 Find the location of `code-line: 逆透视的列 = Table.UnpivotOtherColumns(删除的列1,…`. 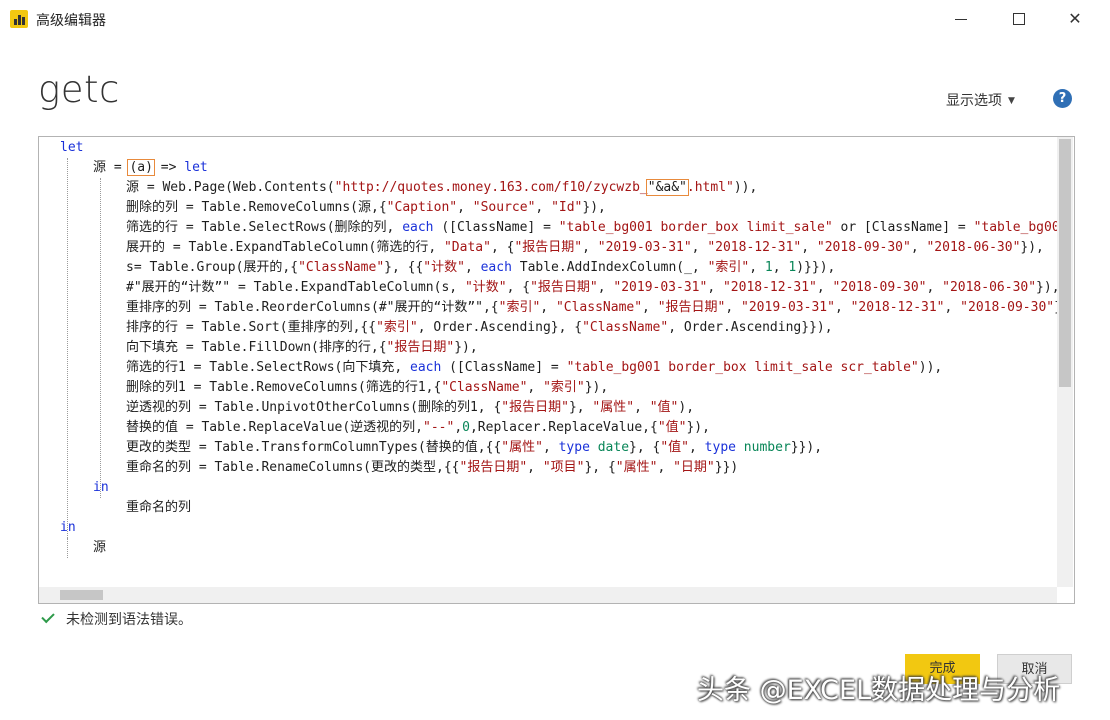

code-line: 逆透视的列 = Table.UnpivotOtherColumns(删除的列1,… is located at coordinates (410, 408).